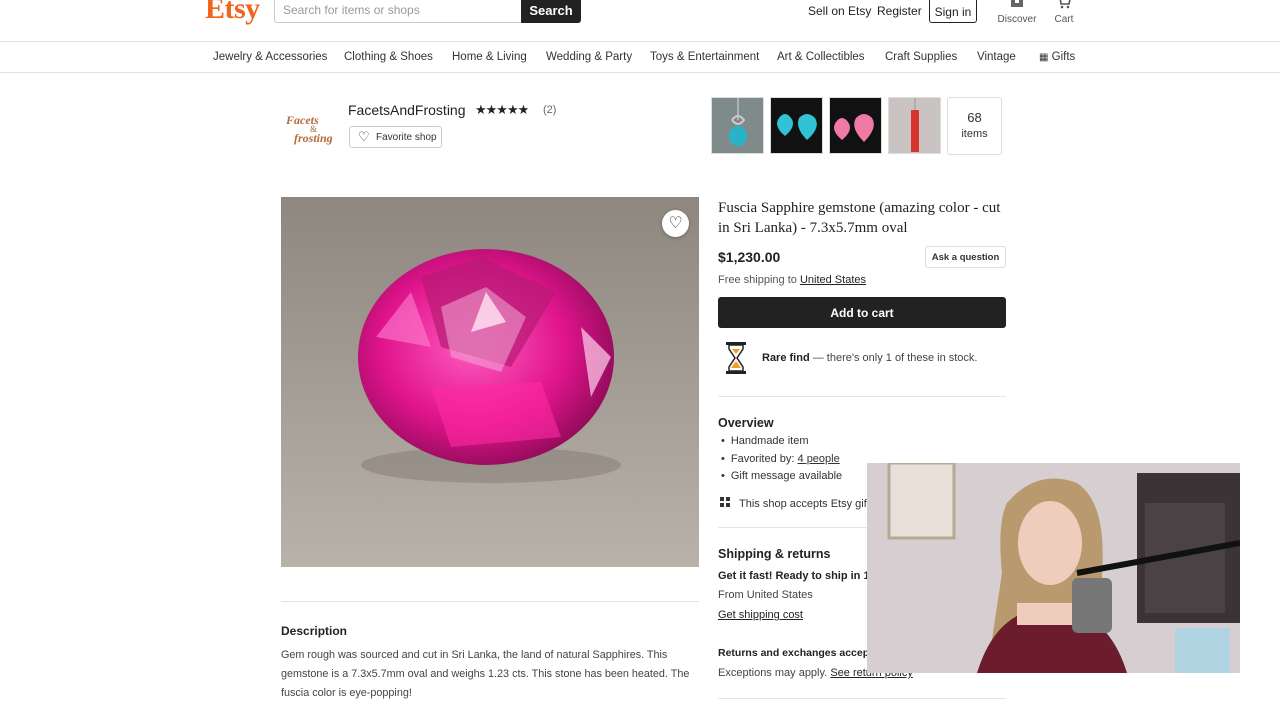 This screenshot has height=720, width=1280. I want to click on search-button: Search, so click(551, 11).